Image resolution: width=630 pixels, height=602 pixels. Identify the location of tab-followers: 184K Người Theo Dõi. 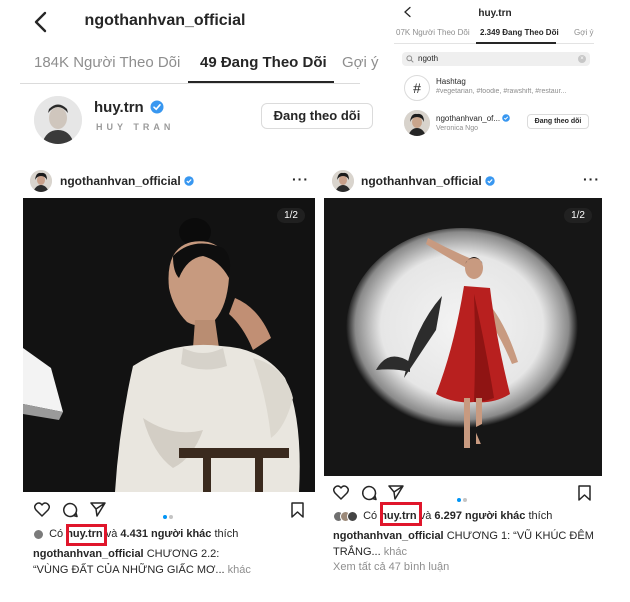
(107, 62).